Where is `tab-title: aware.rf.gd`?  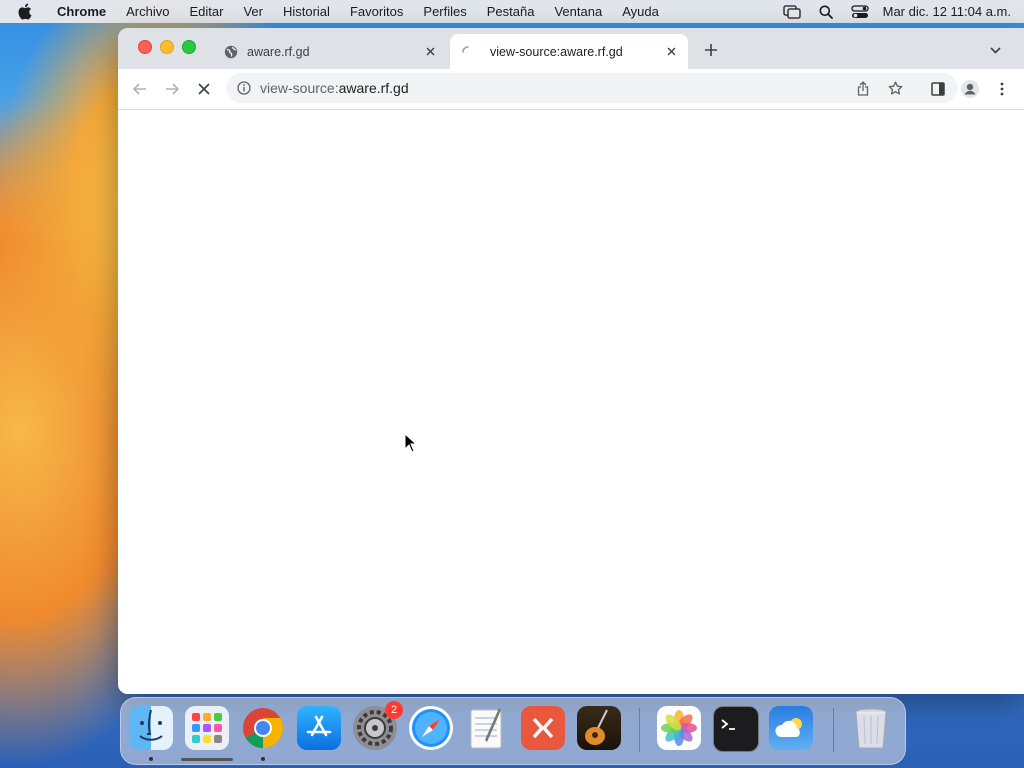
tab-title: aware.rf.gd is located at coordinates (278, 51).